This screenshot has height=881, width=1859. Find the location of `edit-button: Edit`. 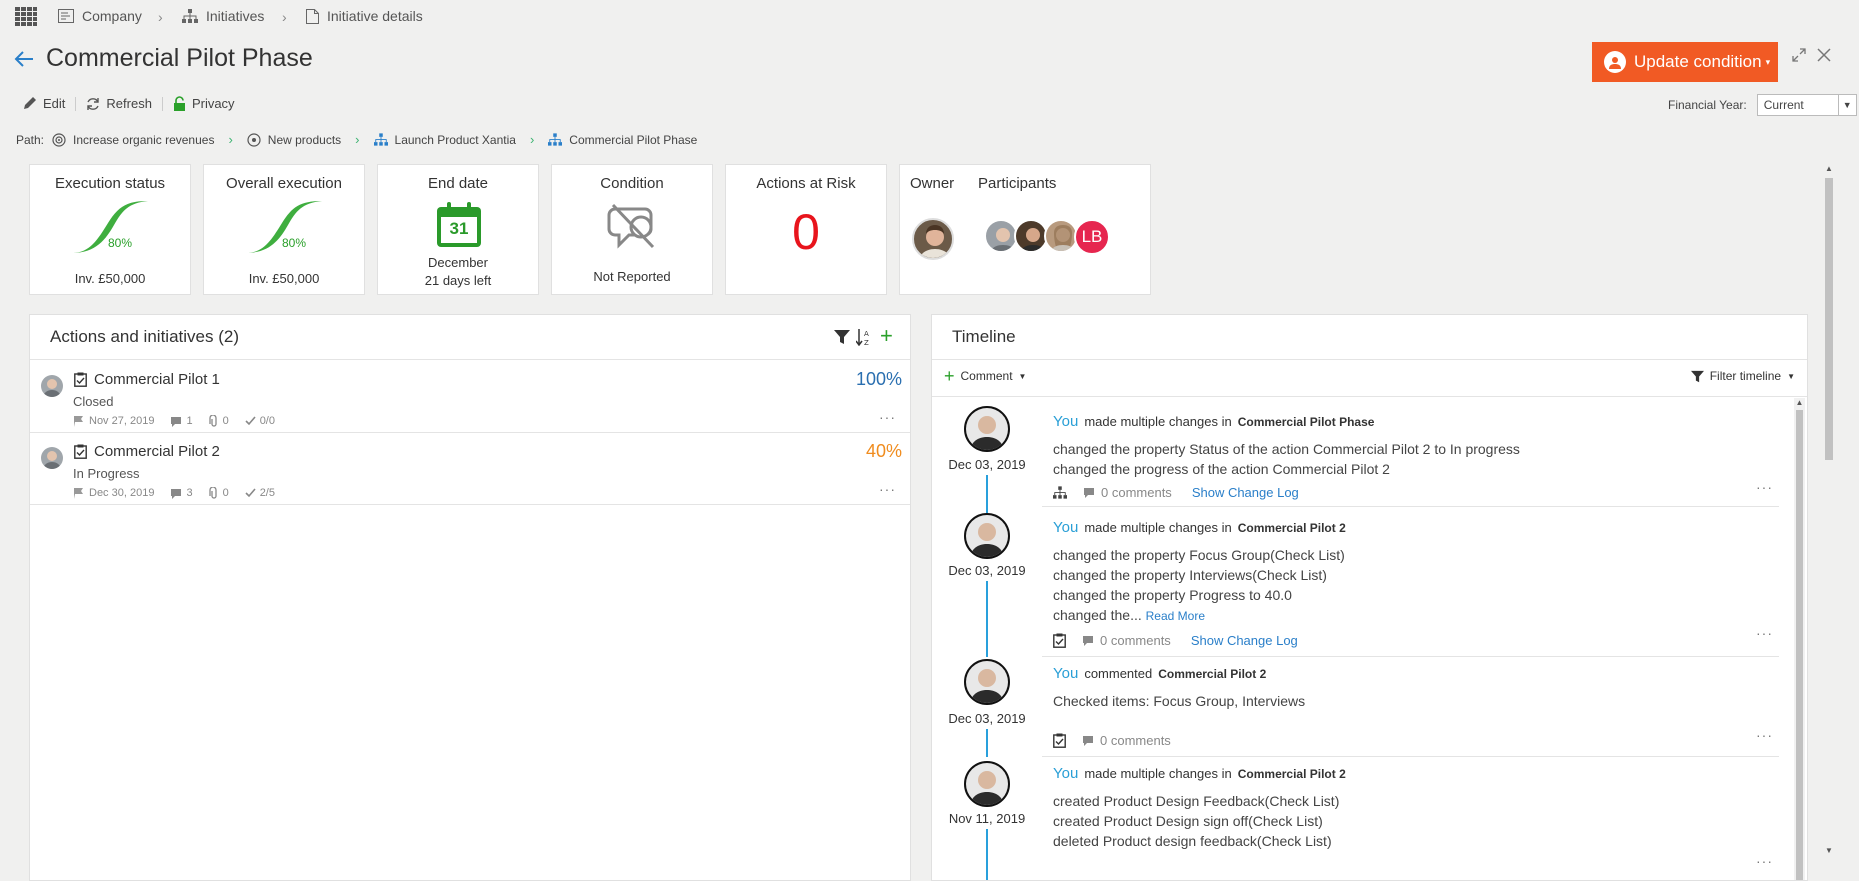

edit-button: Edit is located at coordinates (48, 103).